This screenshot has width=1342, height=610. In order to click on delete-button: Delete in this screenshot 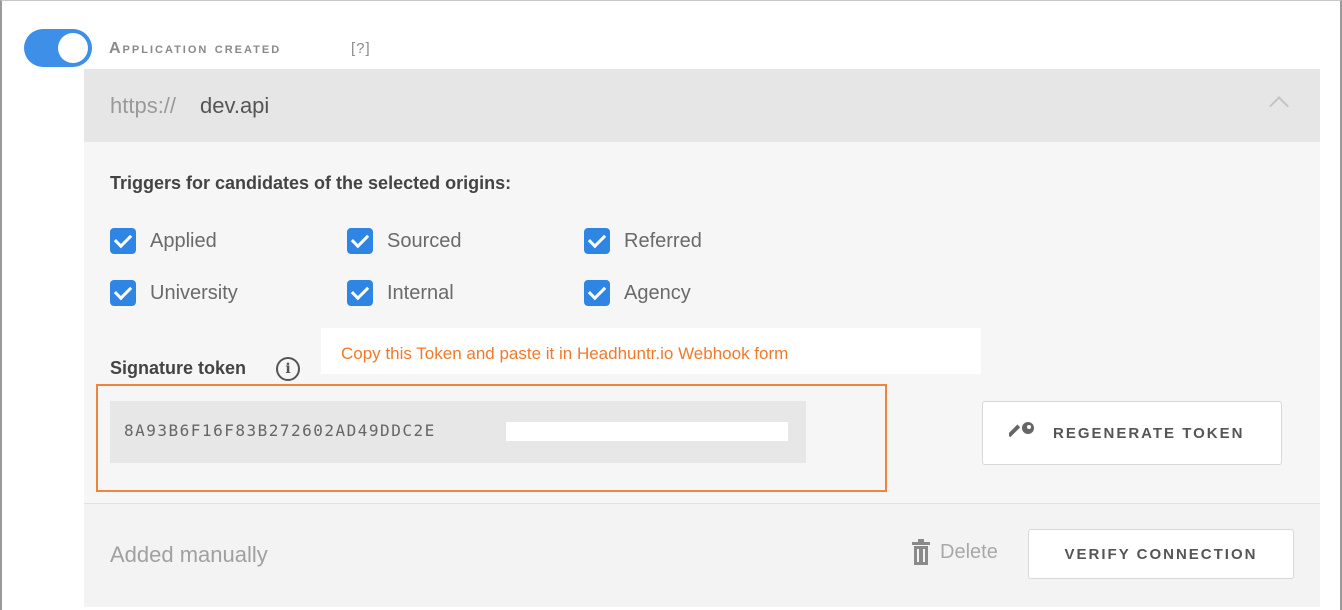, I will do `click(954, 552)`.